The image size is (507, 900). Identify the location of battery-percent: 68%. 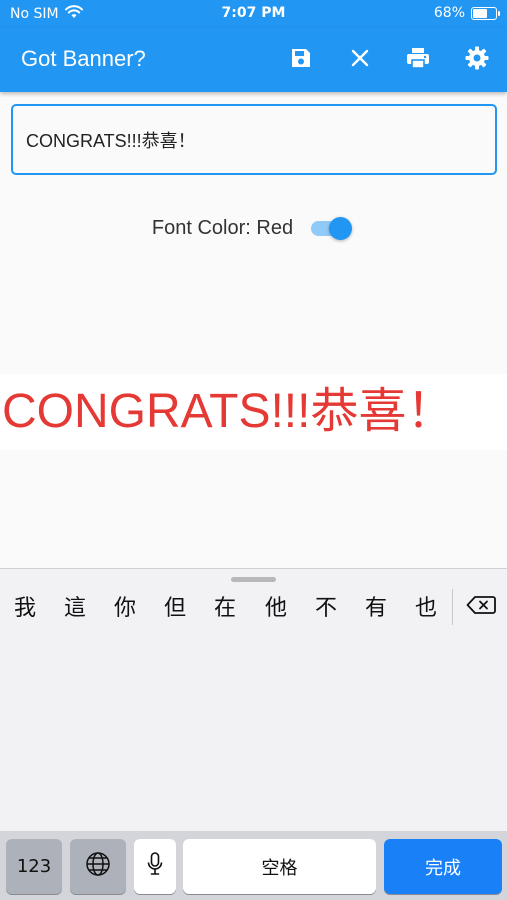
(449, 13).